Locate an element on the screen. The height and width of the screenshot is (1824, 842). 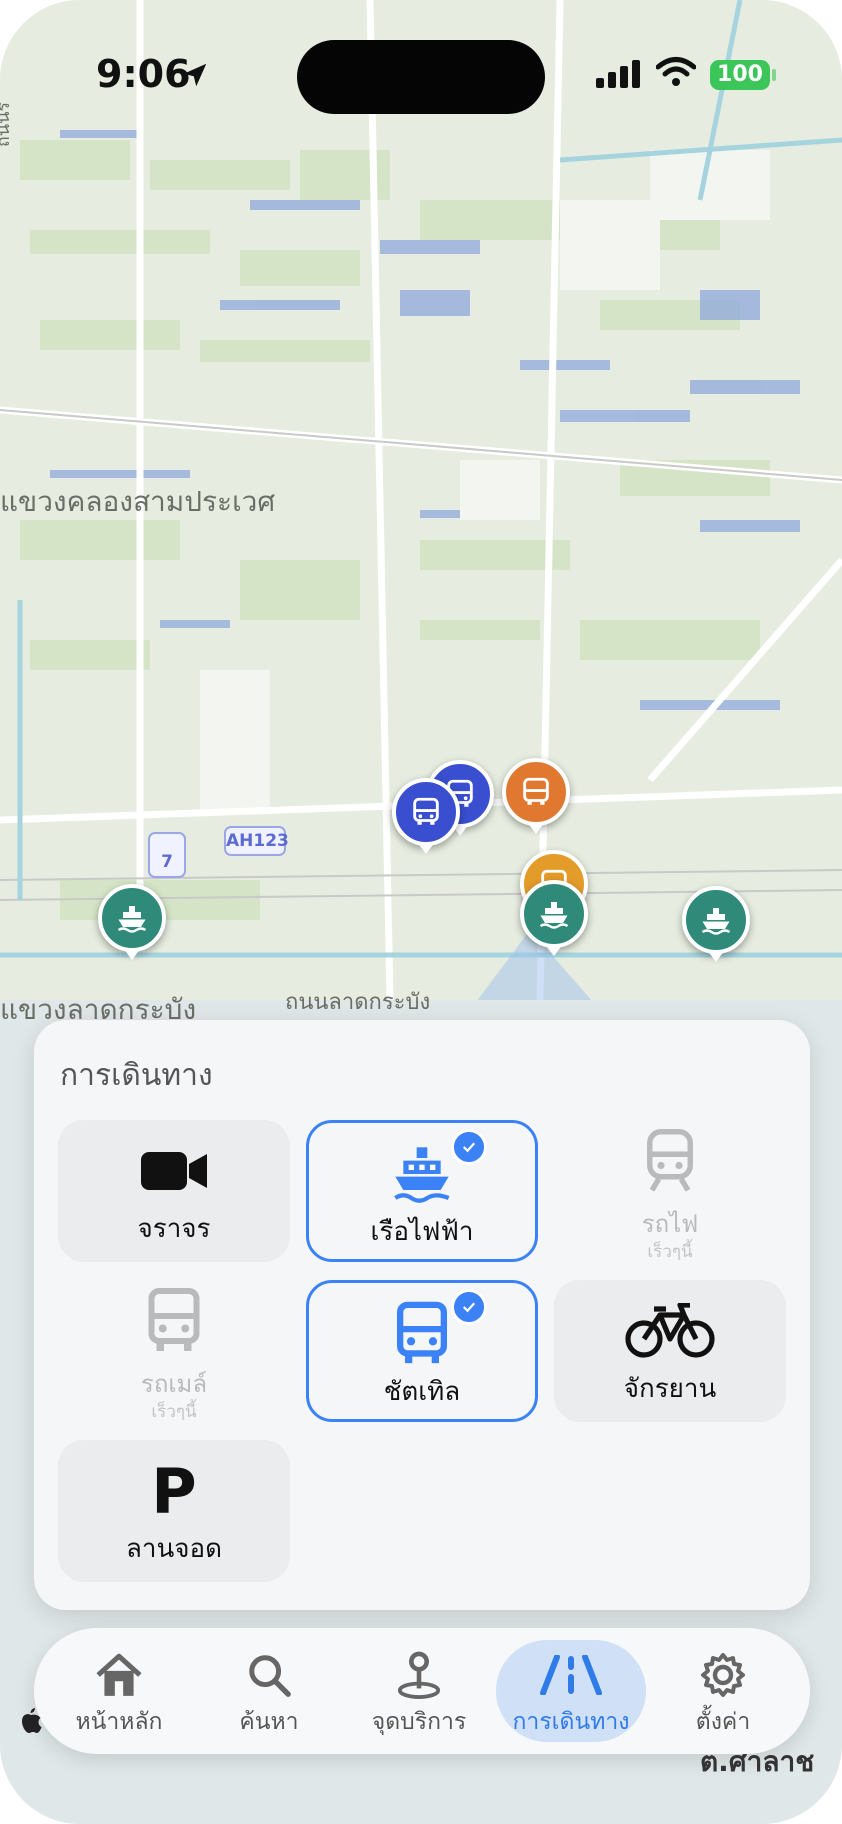
tab-search: ค้นหา is located at coordinates (269, 1691).